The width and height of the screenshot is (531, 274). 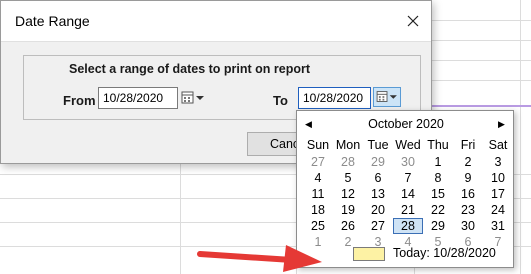 I want to click on calendar-day: 12, so click(x=348, y=194).